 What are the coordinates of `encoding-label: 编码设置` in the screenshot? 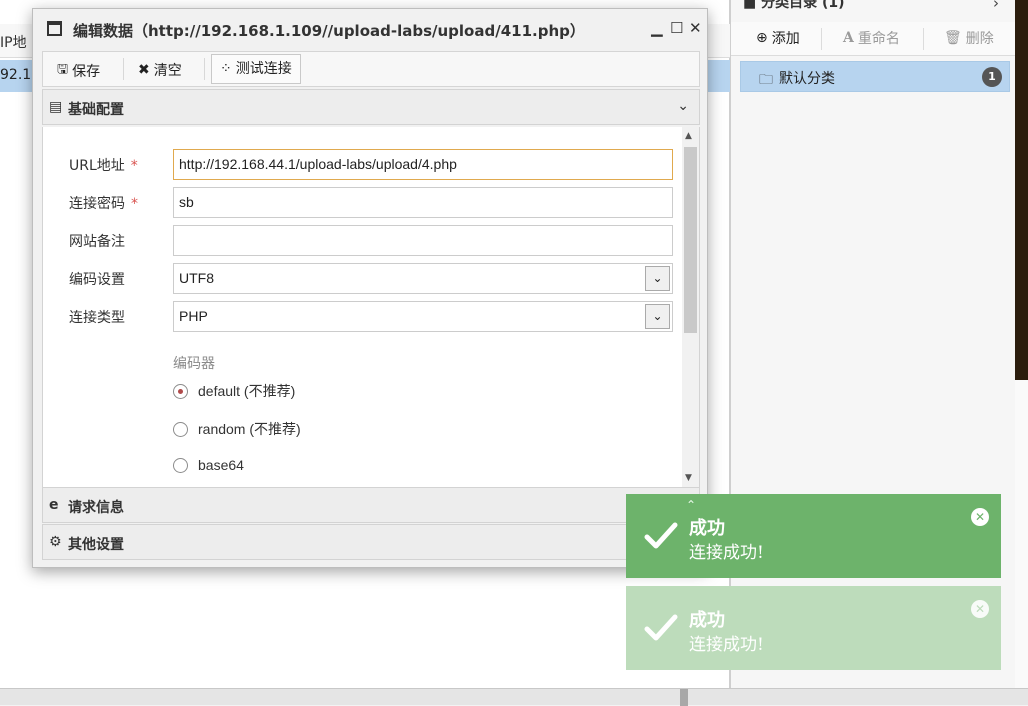 It's located at (97, 280).